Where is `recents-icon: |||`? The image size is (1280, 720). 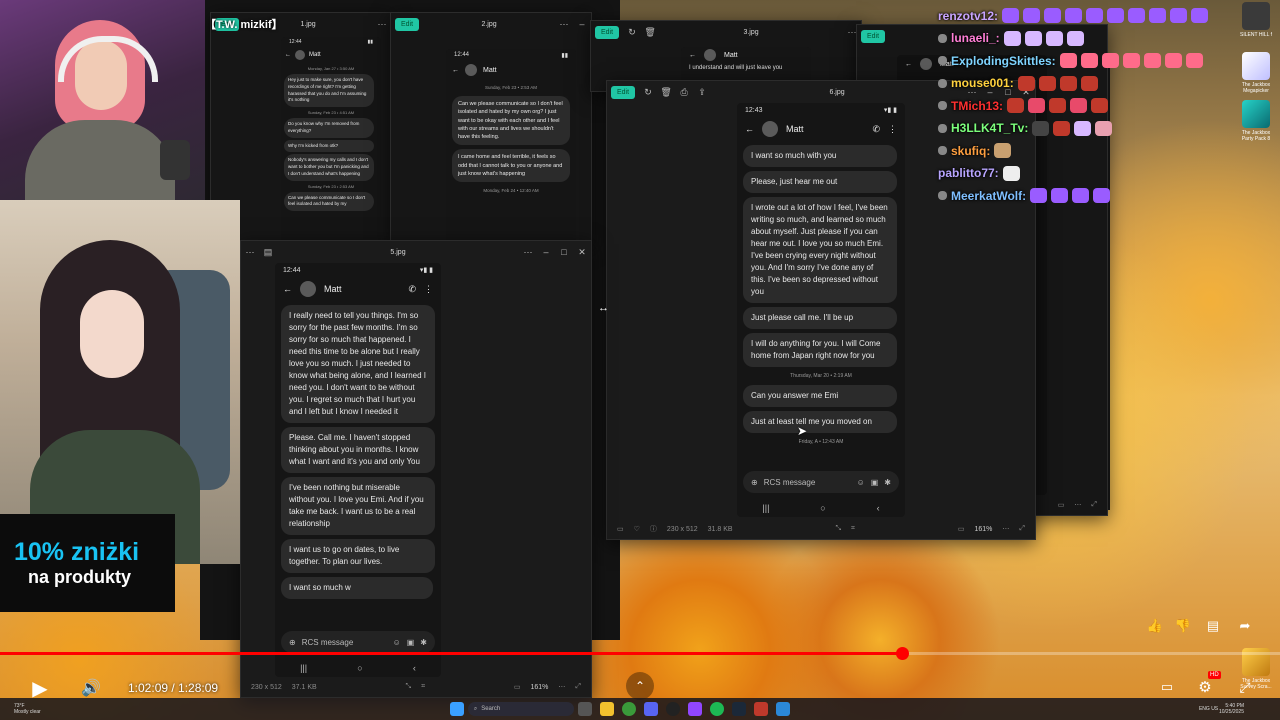 recents-icon: ||| is located at coordinates (766, 508).